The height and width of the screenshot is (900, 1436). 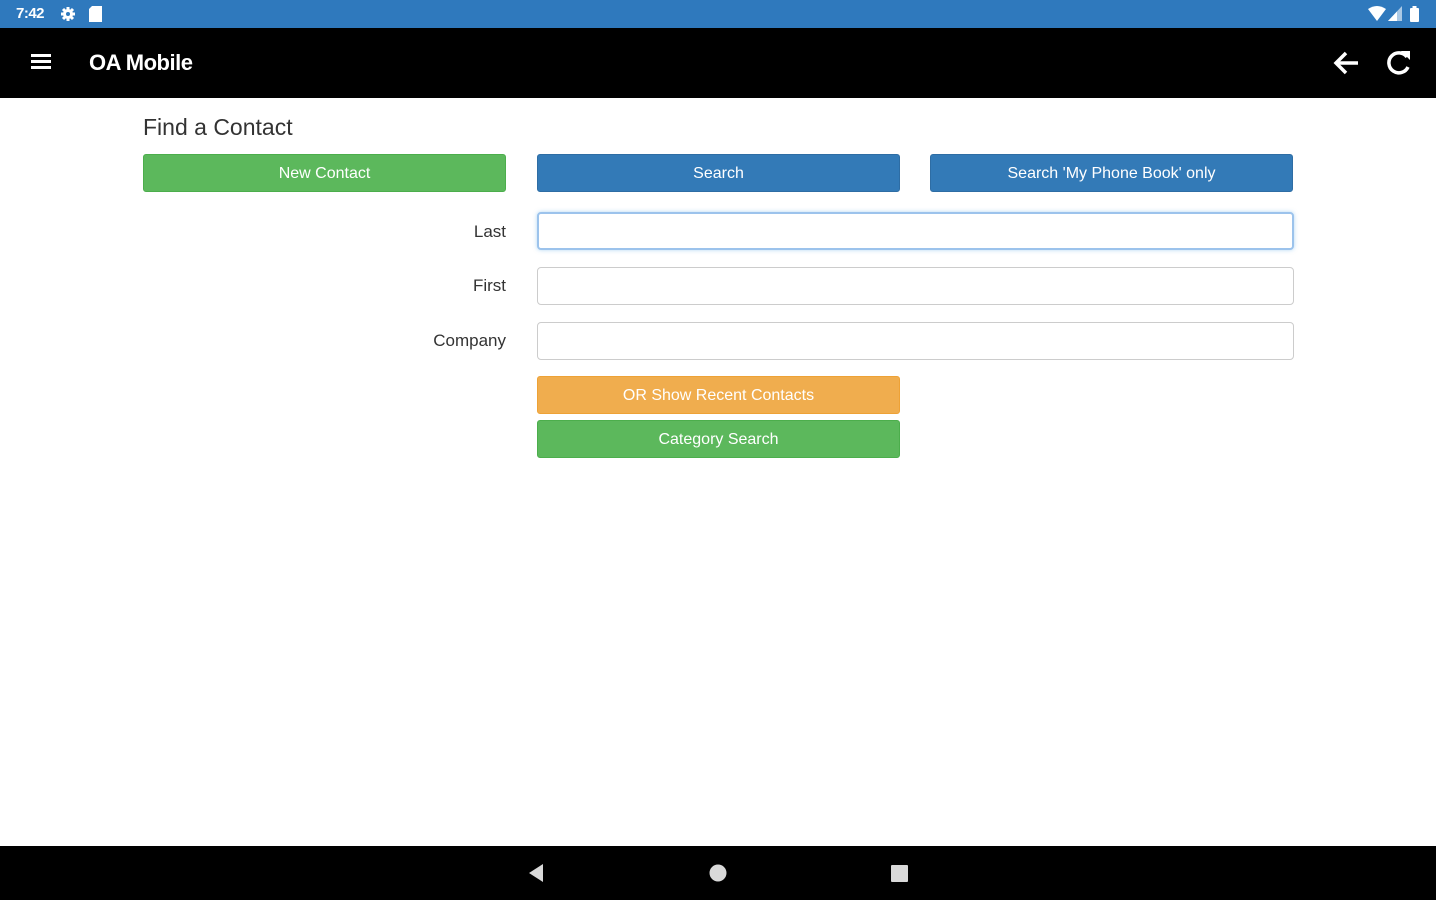 What do you see at coordinates (536, 873) in the screenshot?
I see `nav-back-icon` at bounding box center [536, 873].